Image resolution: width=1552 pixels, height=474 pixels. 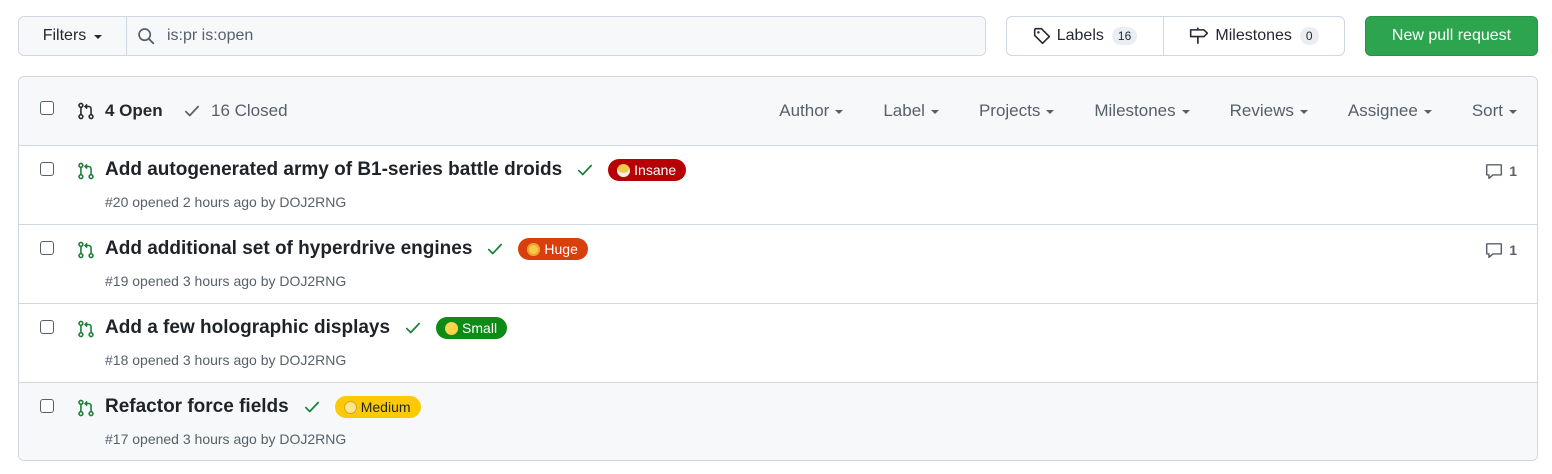 I want to click on assignee-filter-label: Assignee, so click(x=1382, y=110).